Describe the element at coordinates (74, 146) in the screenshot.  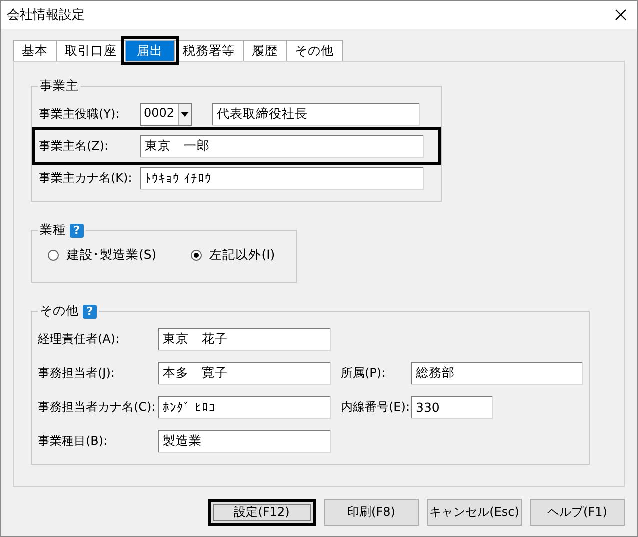
I see `field-label: 事業主名(Z):` at that location.